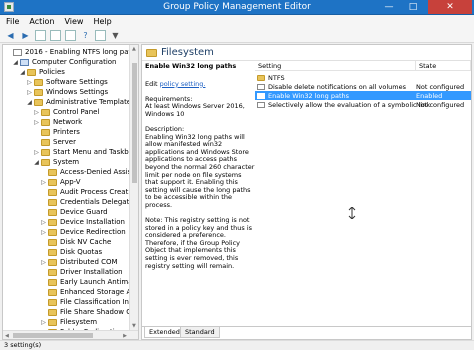  I want to click on tree-node: Driver Installation, so click(81, 272).